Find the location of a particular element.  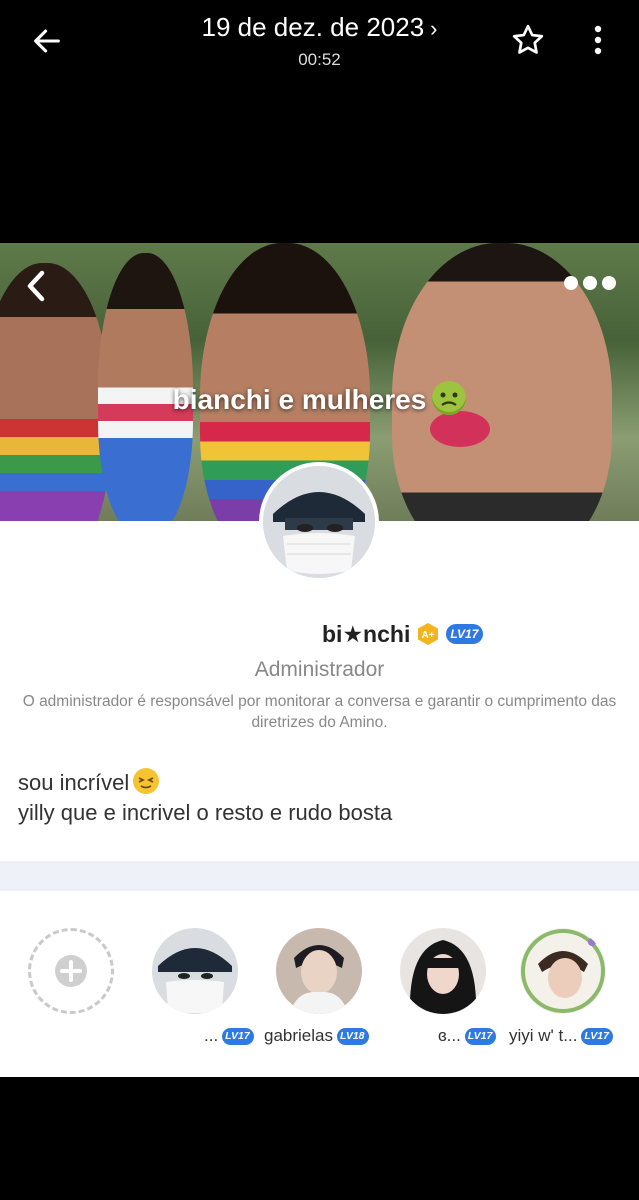

username-row: bi★nchi A+ LV17 is located at coordinates (403, 634).